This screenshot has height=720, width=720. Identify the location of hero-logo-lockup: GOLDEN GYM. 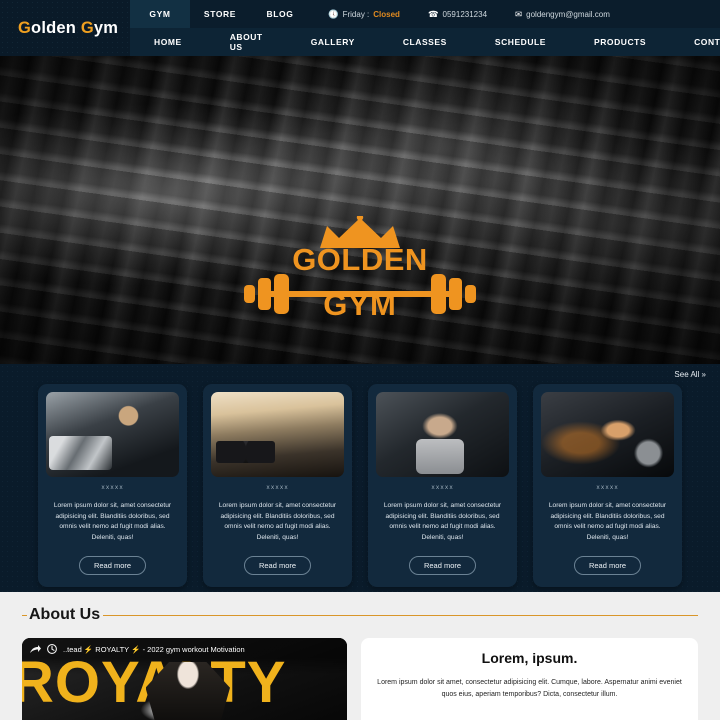
(360, 271).